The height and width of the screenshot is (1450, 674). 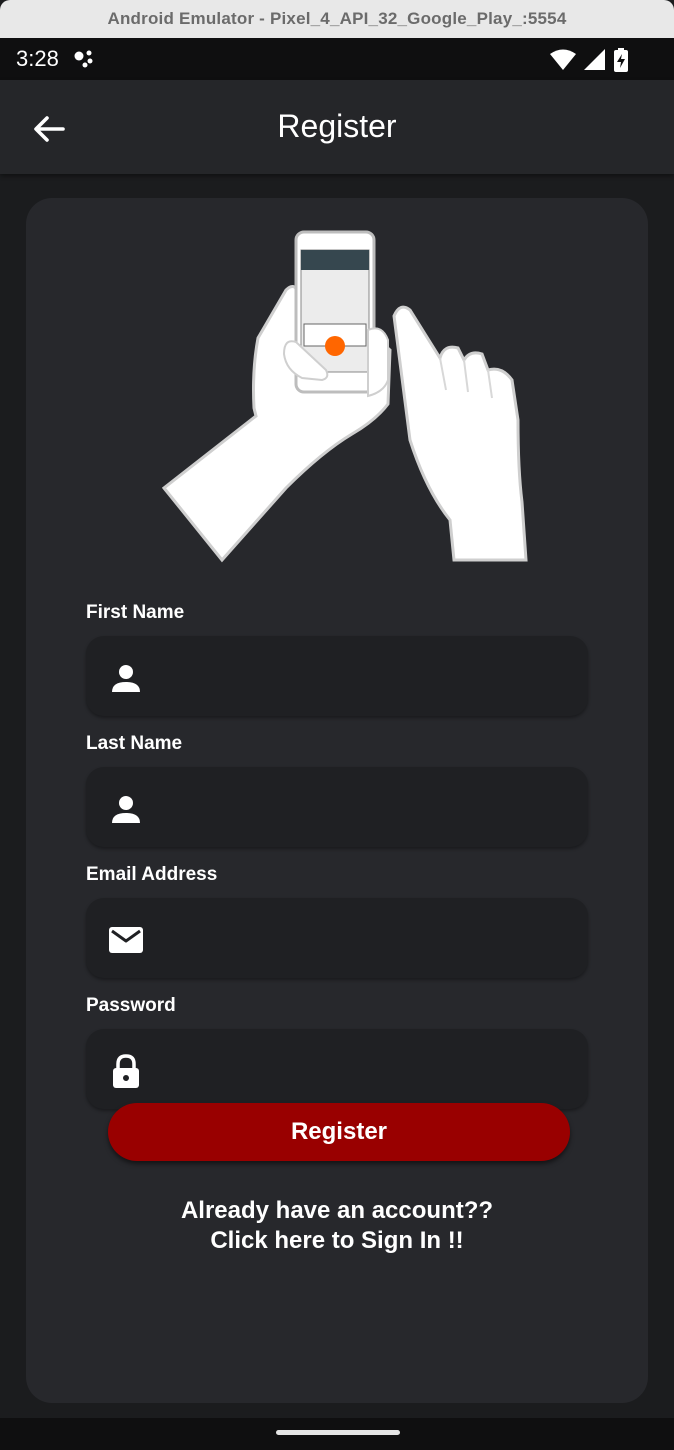 What do you see at coordinates (367, 677) in the screenshot?
I see `first-name-input` at bounding box center [367, 677].